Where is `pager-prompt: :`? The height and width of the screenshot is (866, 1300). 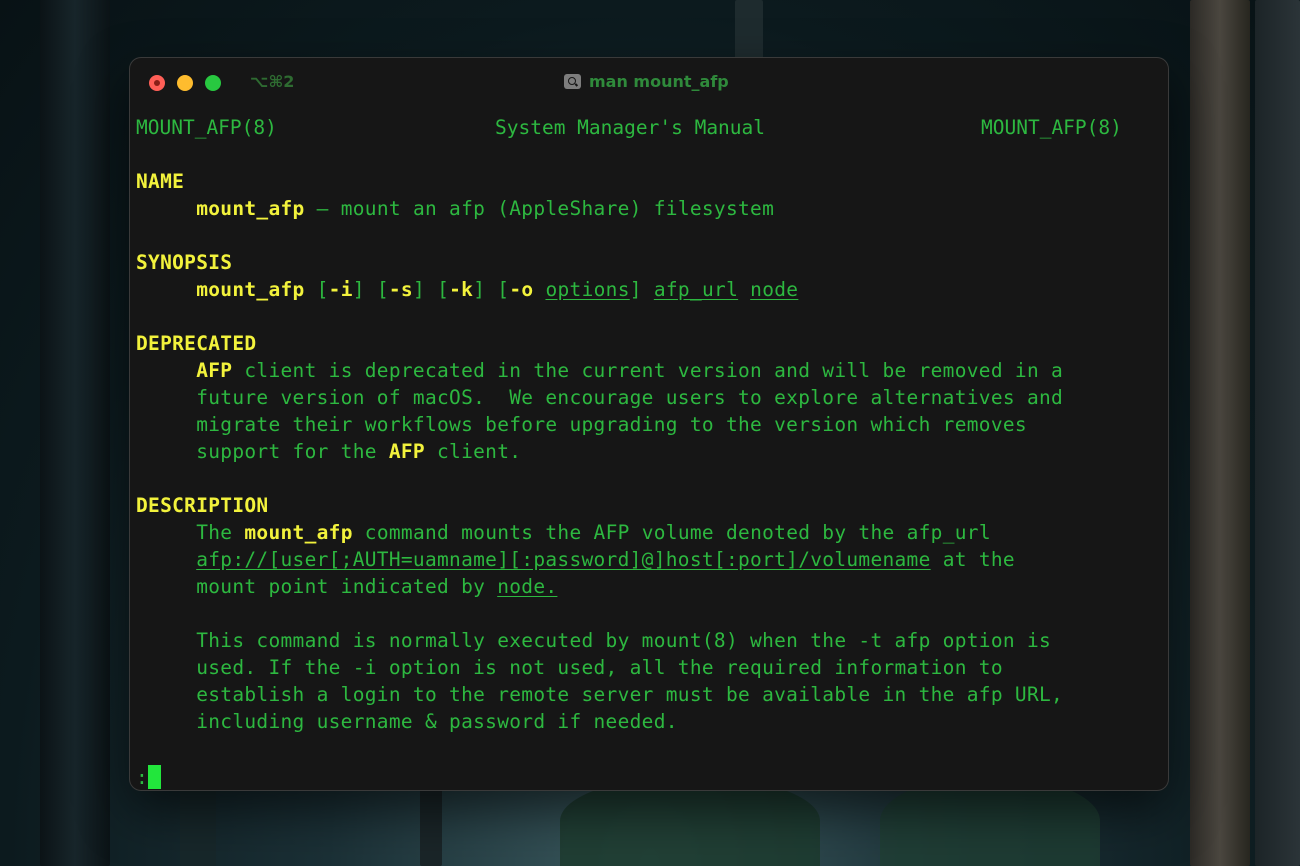 pager-prompt: : is located at coordinates (142, 777).